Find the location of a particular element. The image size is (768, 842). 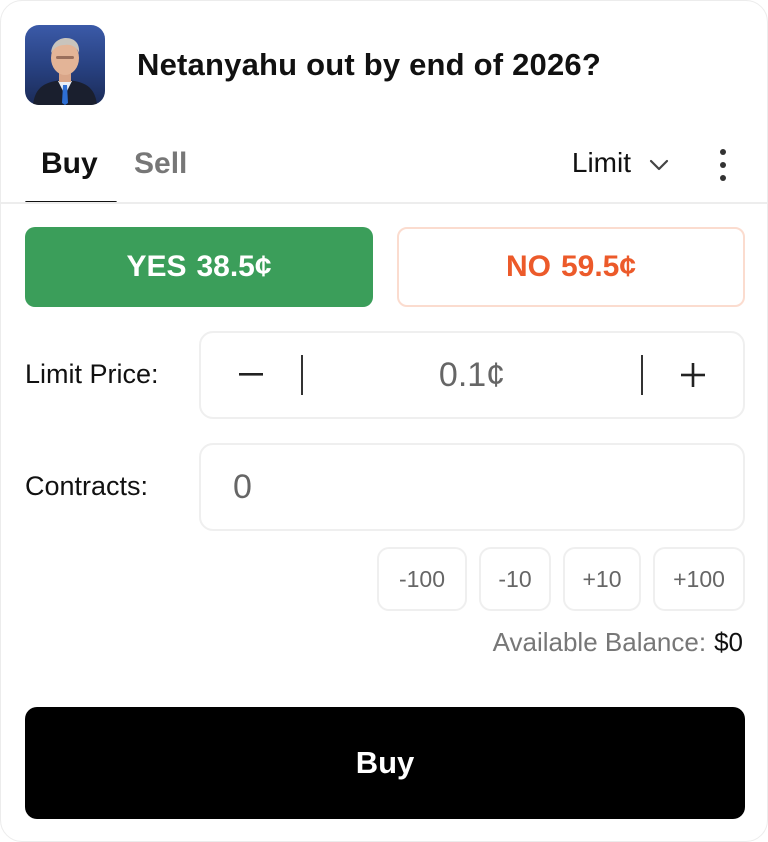

increment-button is located at coordinates (693, 375).